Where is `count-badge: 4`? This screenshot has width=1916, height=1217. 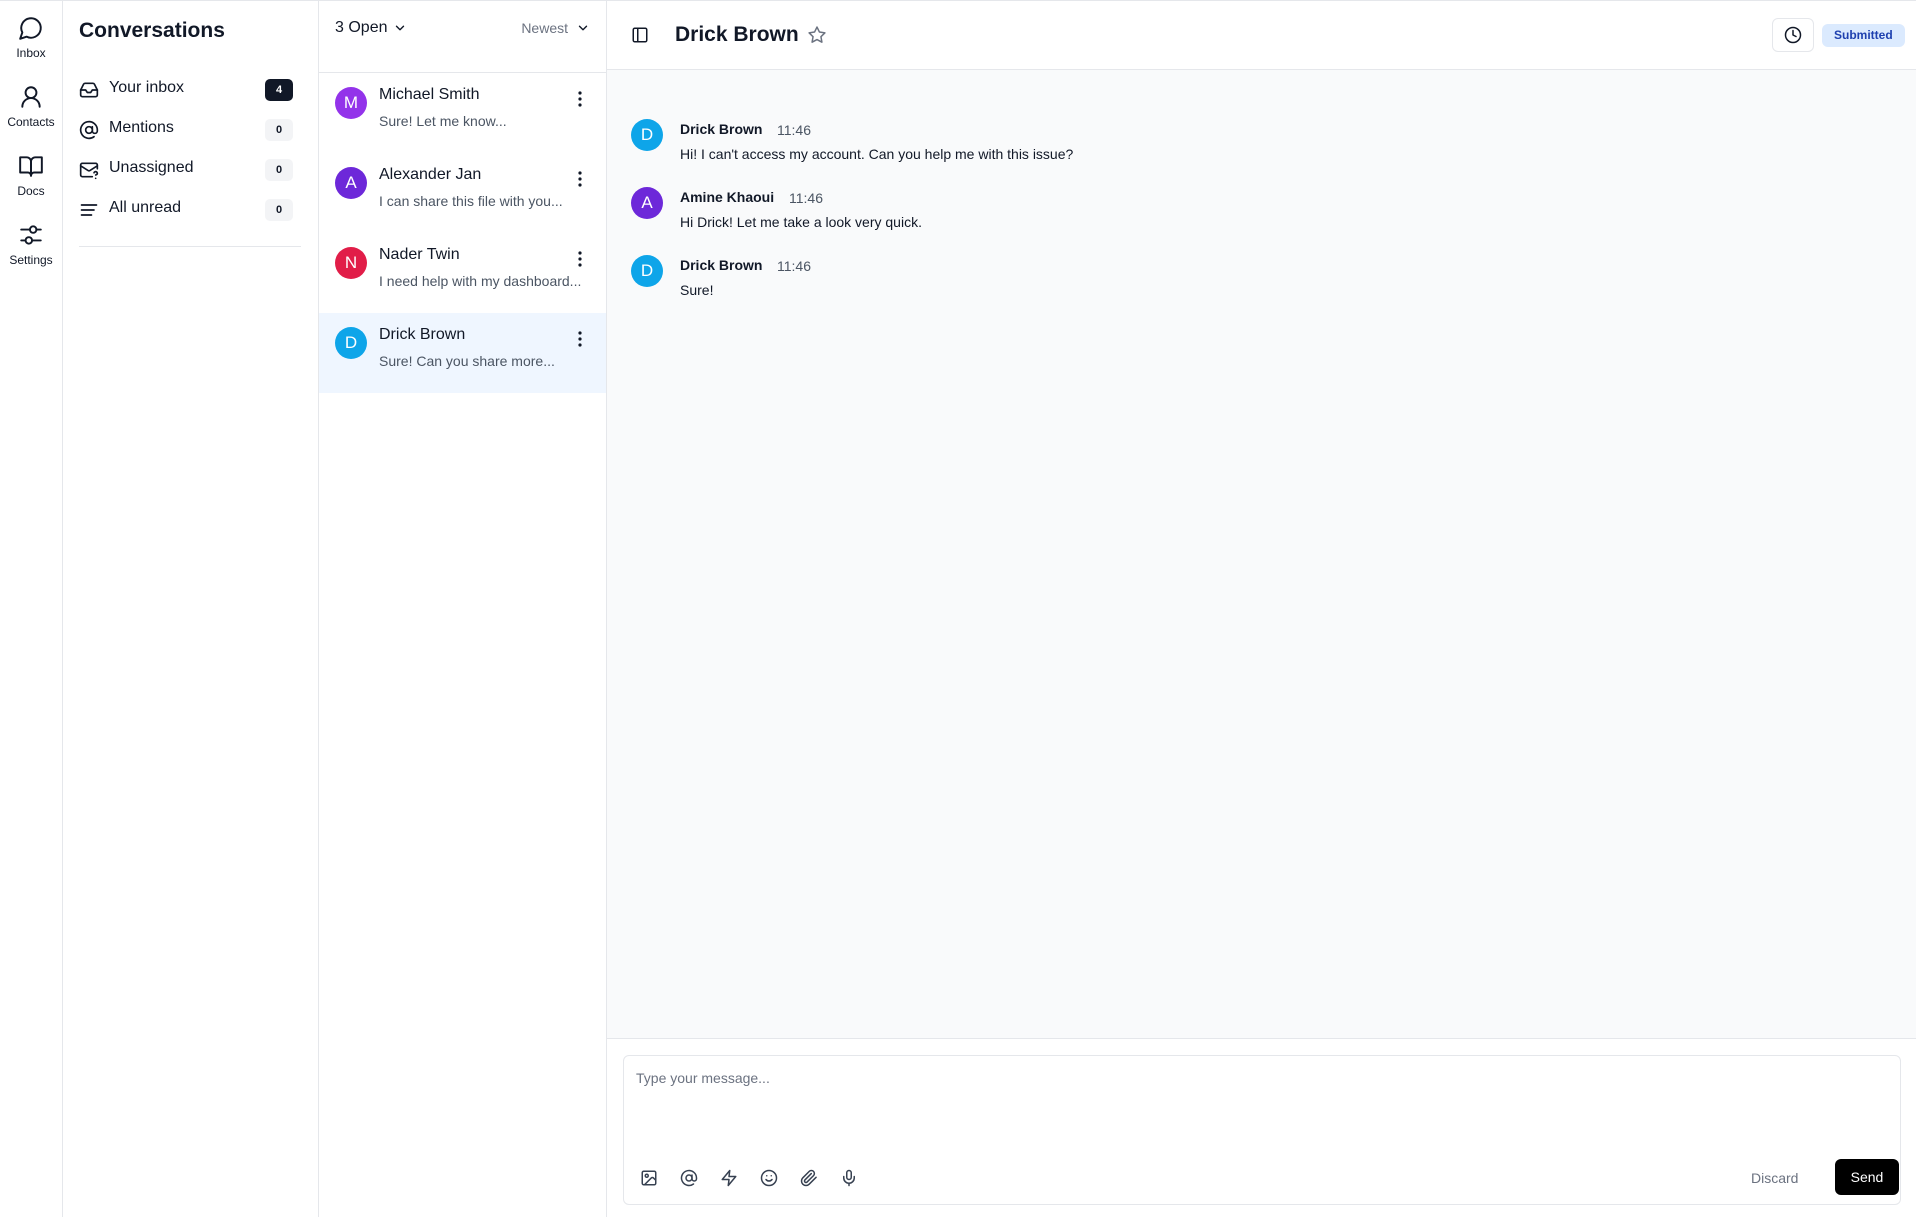
count-badge: 4 is located at coordinates (279, 90).